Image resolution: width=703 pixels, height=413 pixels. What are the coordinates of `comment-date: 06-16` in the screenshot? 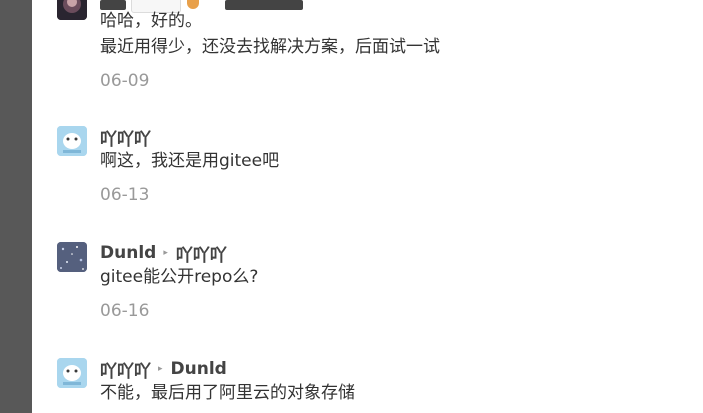 It's located at (125, 311).